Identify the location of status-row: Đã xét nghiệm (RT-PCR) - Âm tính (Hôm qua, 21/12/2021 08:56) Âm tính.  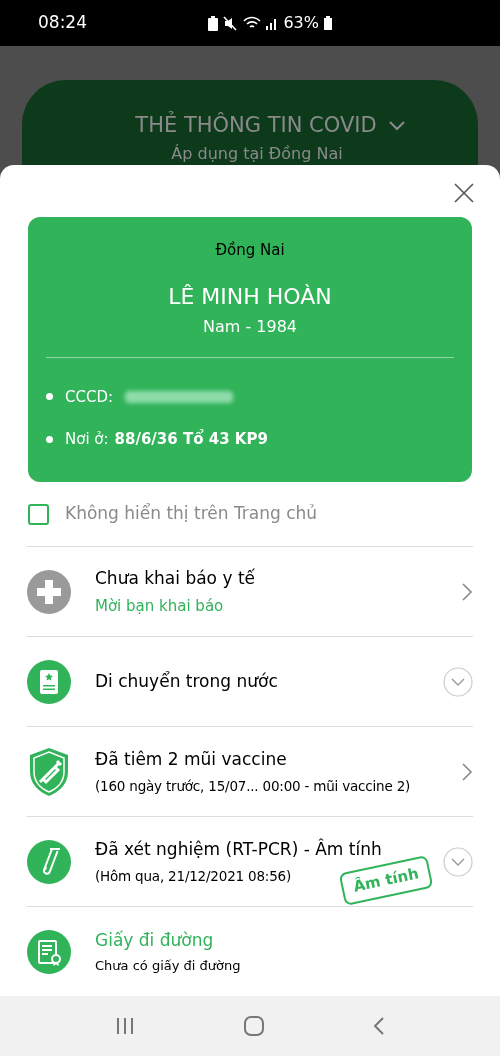
(250, 861).